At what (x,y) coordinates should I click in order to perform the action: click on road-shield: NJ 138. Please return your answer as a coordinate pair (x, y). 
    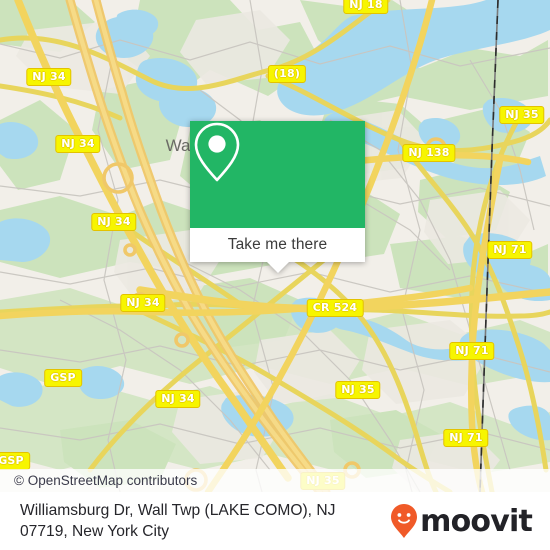
    Looking at the image, I should click on (429, 153).